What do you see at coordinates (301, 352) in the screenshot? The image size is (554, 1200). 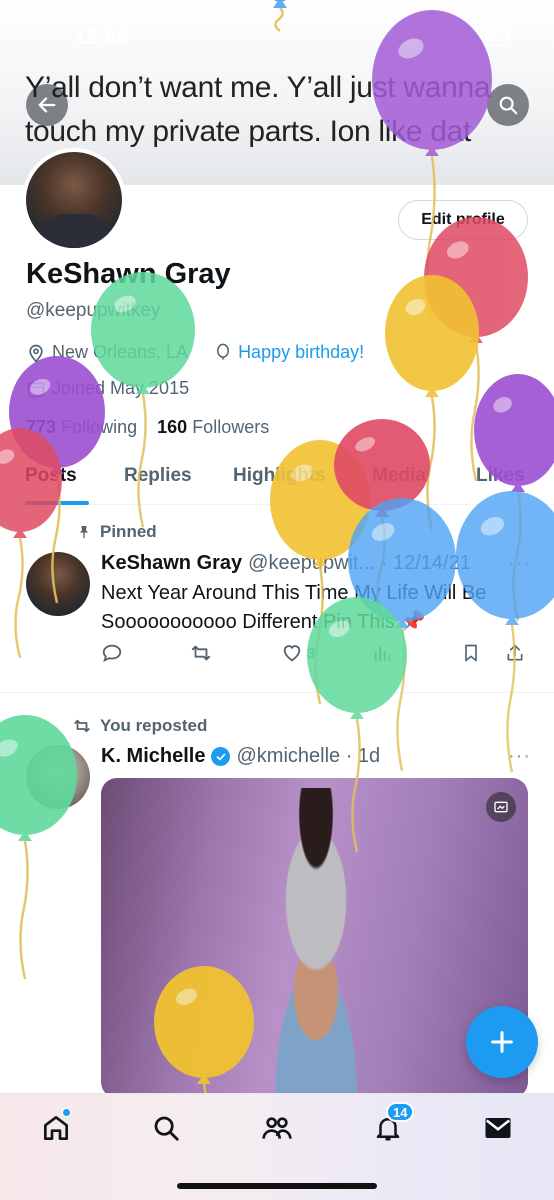 I see `birthday-link: Happy birthday!` at bounding box center [301, 352].